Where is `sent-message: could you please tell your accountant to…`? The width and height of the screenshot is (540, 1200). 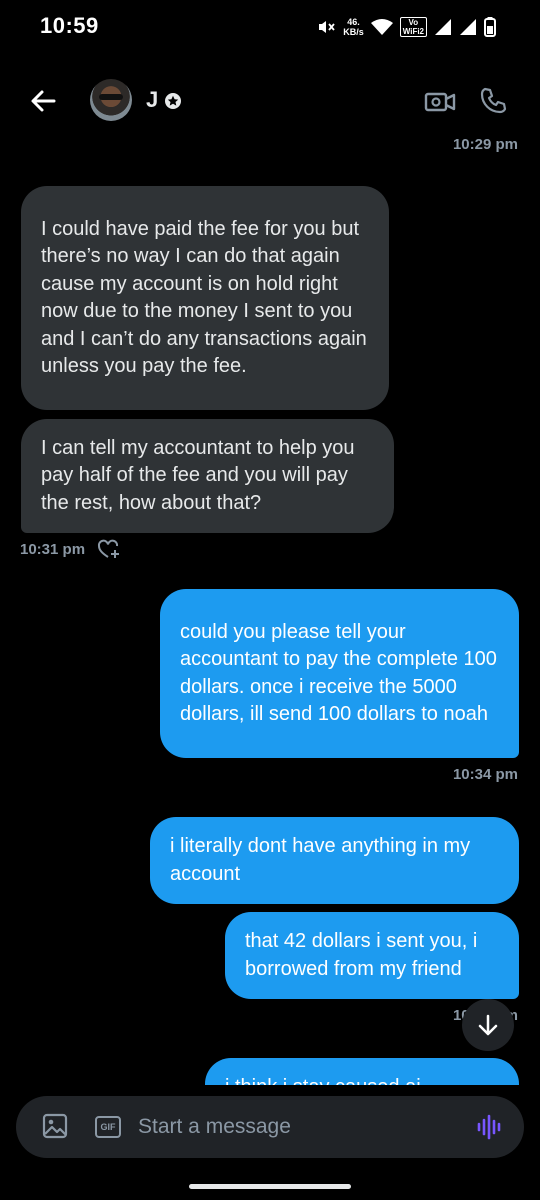 sent-message: could you please tell your accountant to… is located at coordinates (339, 673).